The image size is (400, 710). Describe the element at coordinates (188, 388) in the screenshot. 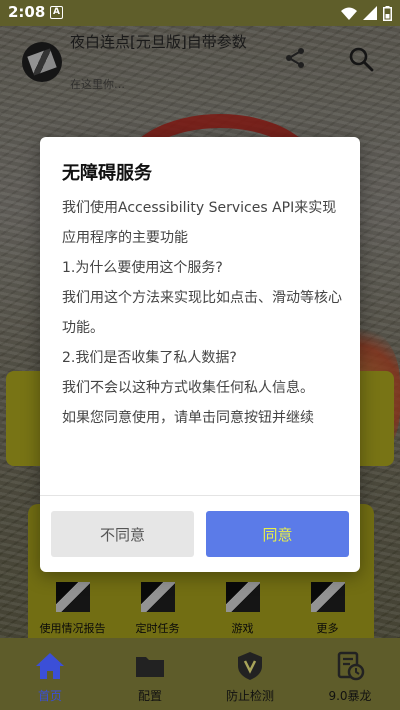

I see `dialog-paragraph: 我们不会以这种方式收集任何私人信息。` at that location.